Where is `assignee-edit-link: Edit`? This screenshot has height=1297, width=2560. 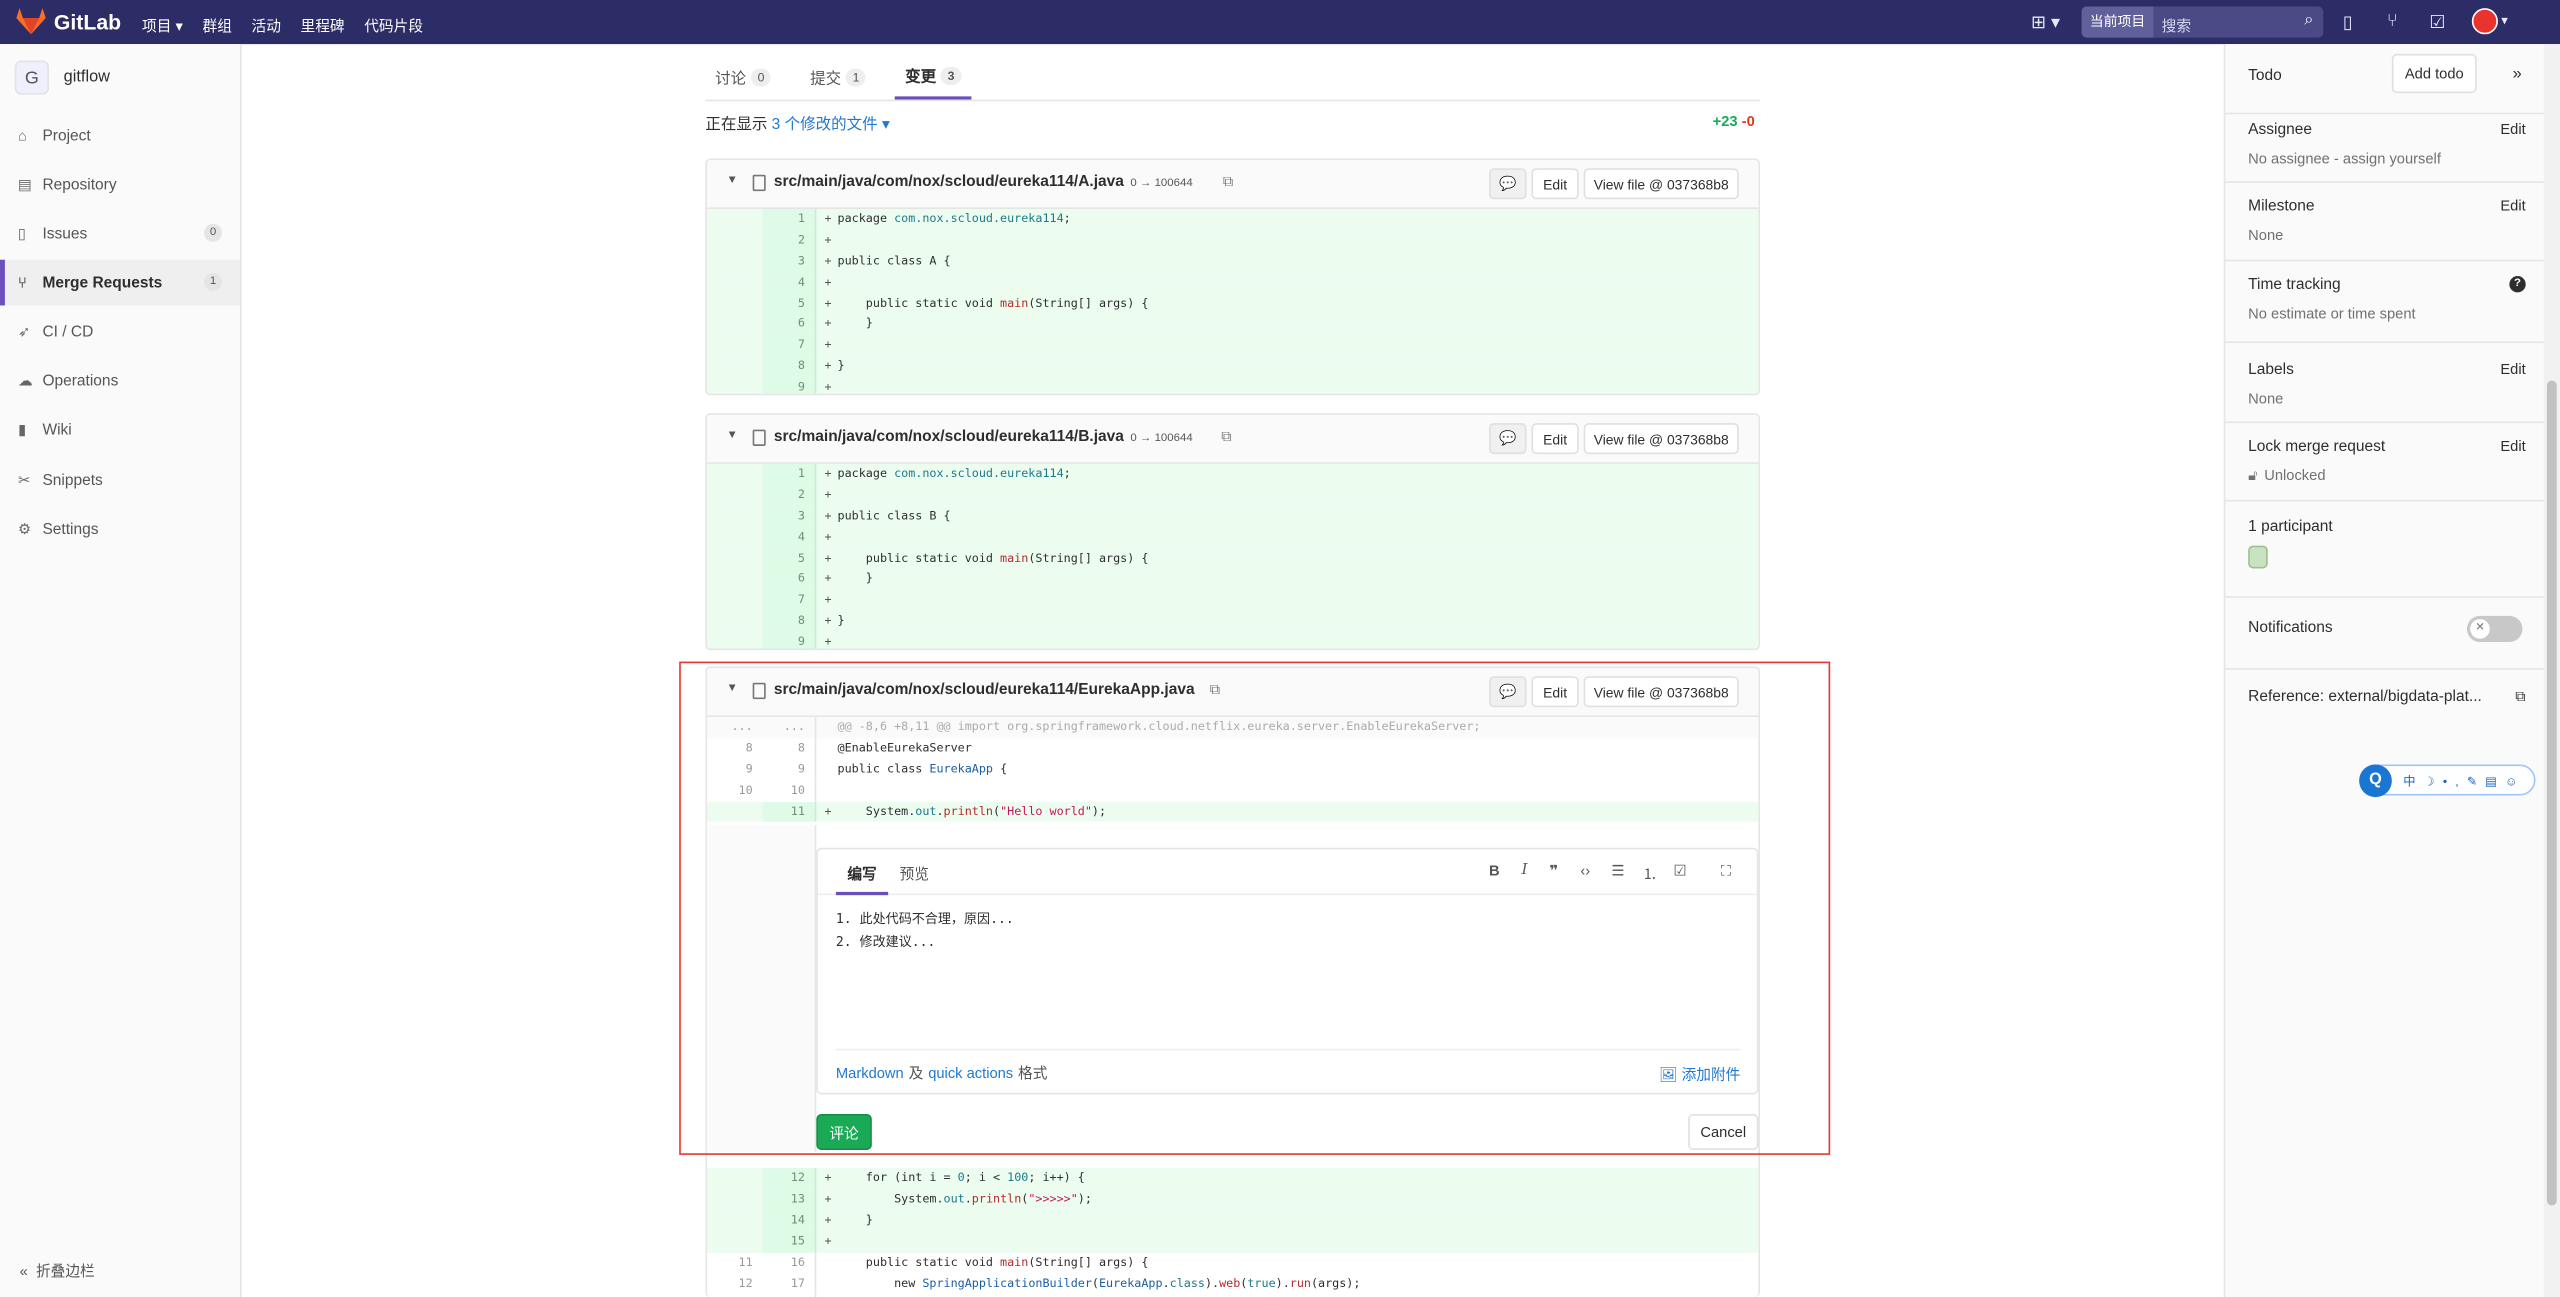
assignee-edit-link: Edit is located at coordinates (2512, 129).